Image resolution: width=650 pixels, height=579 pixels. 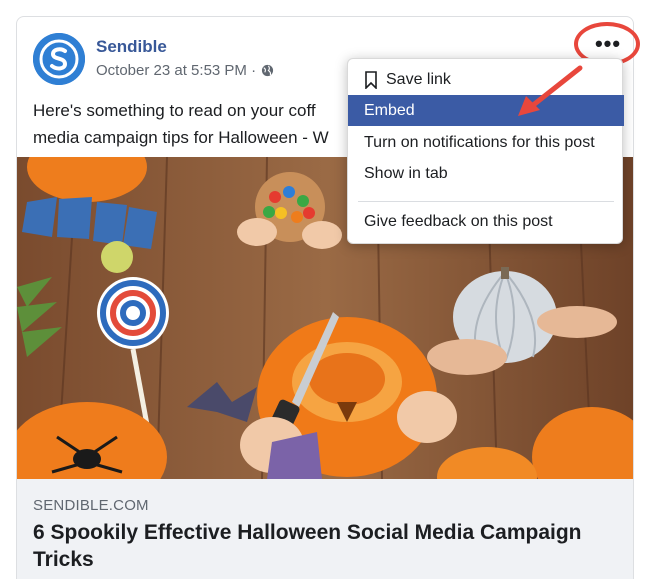 What do you see at coordinates (371, 79) in the screenshot?
I see `bookmark-icon` at bounding box center [371, 79].